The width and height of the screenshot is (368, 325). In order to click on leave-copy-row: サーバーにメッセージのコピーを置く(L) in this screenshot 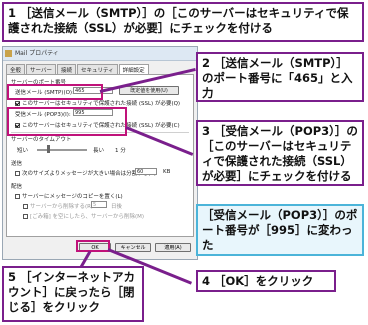, I will do `click(69, 196)`.